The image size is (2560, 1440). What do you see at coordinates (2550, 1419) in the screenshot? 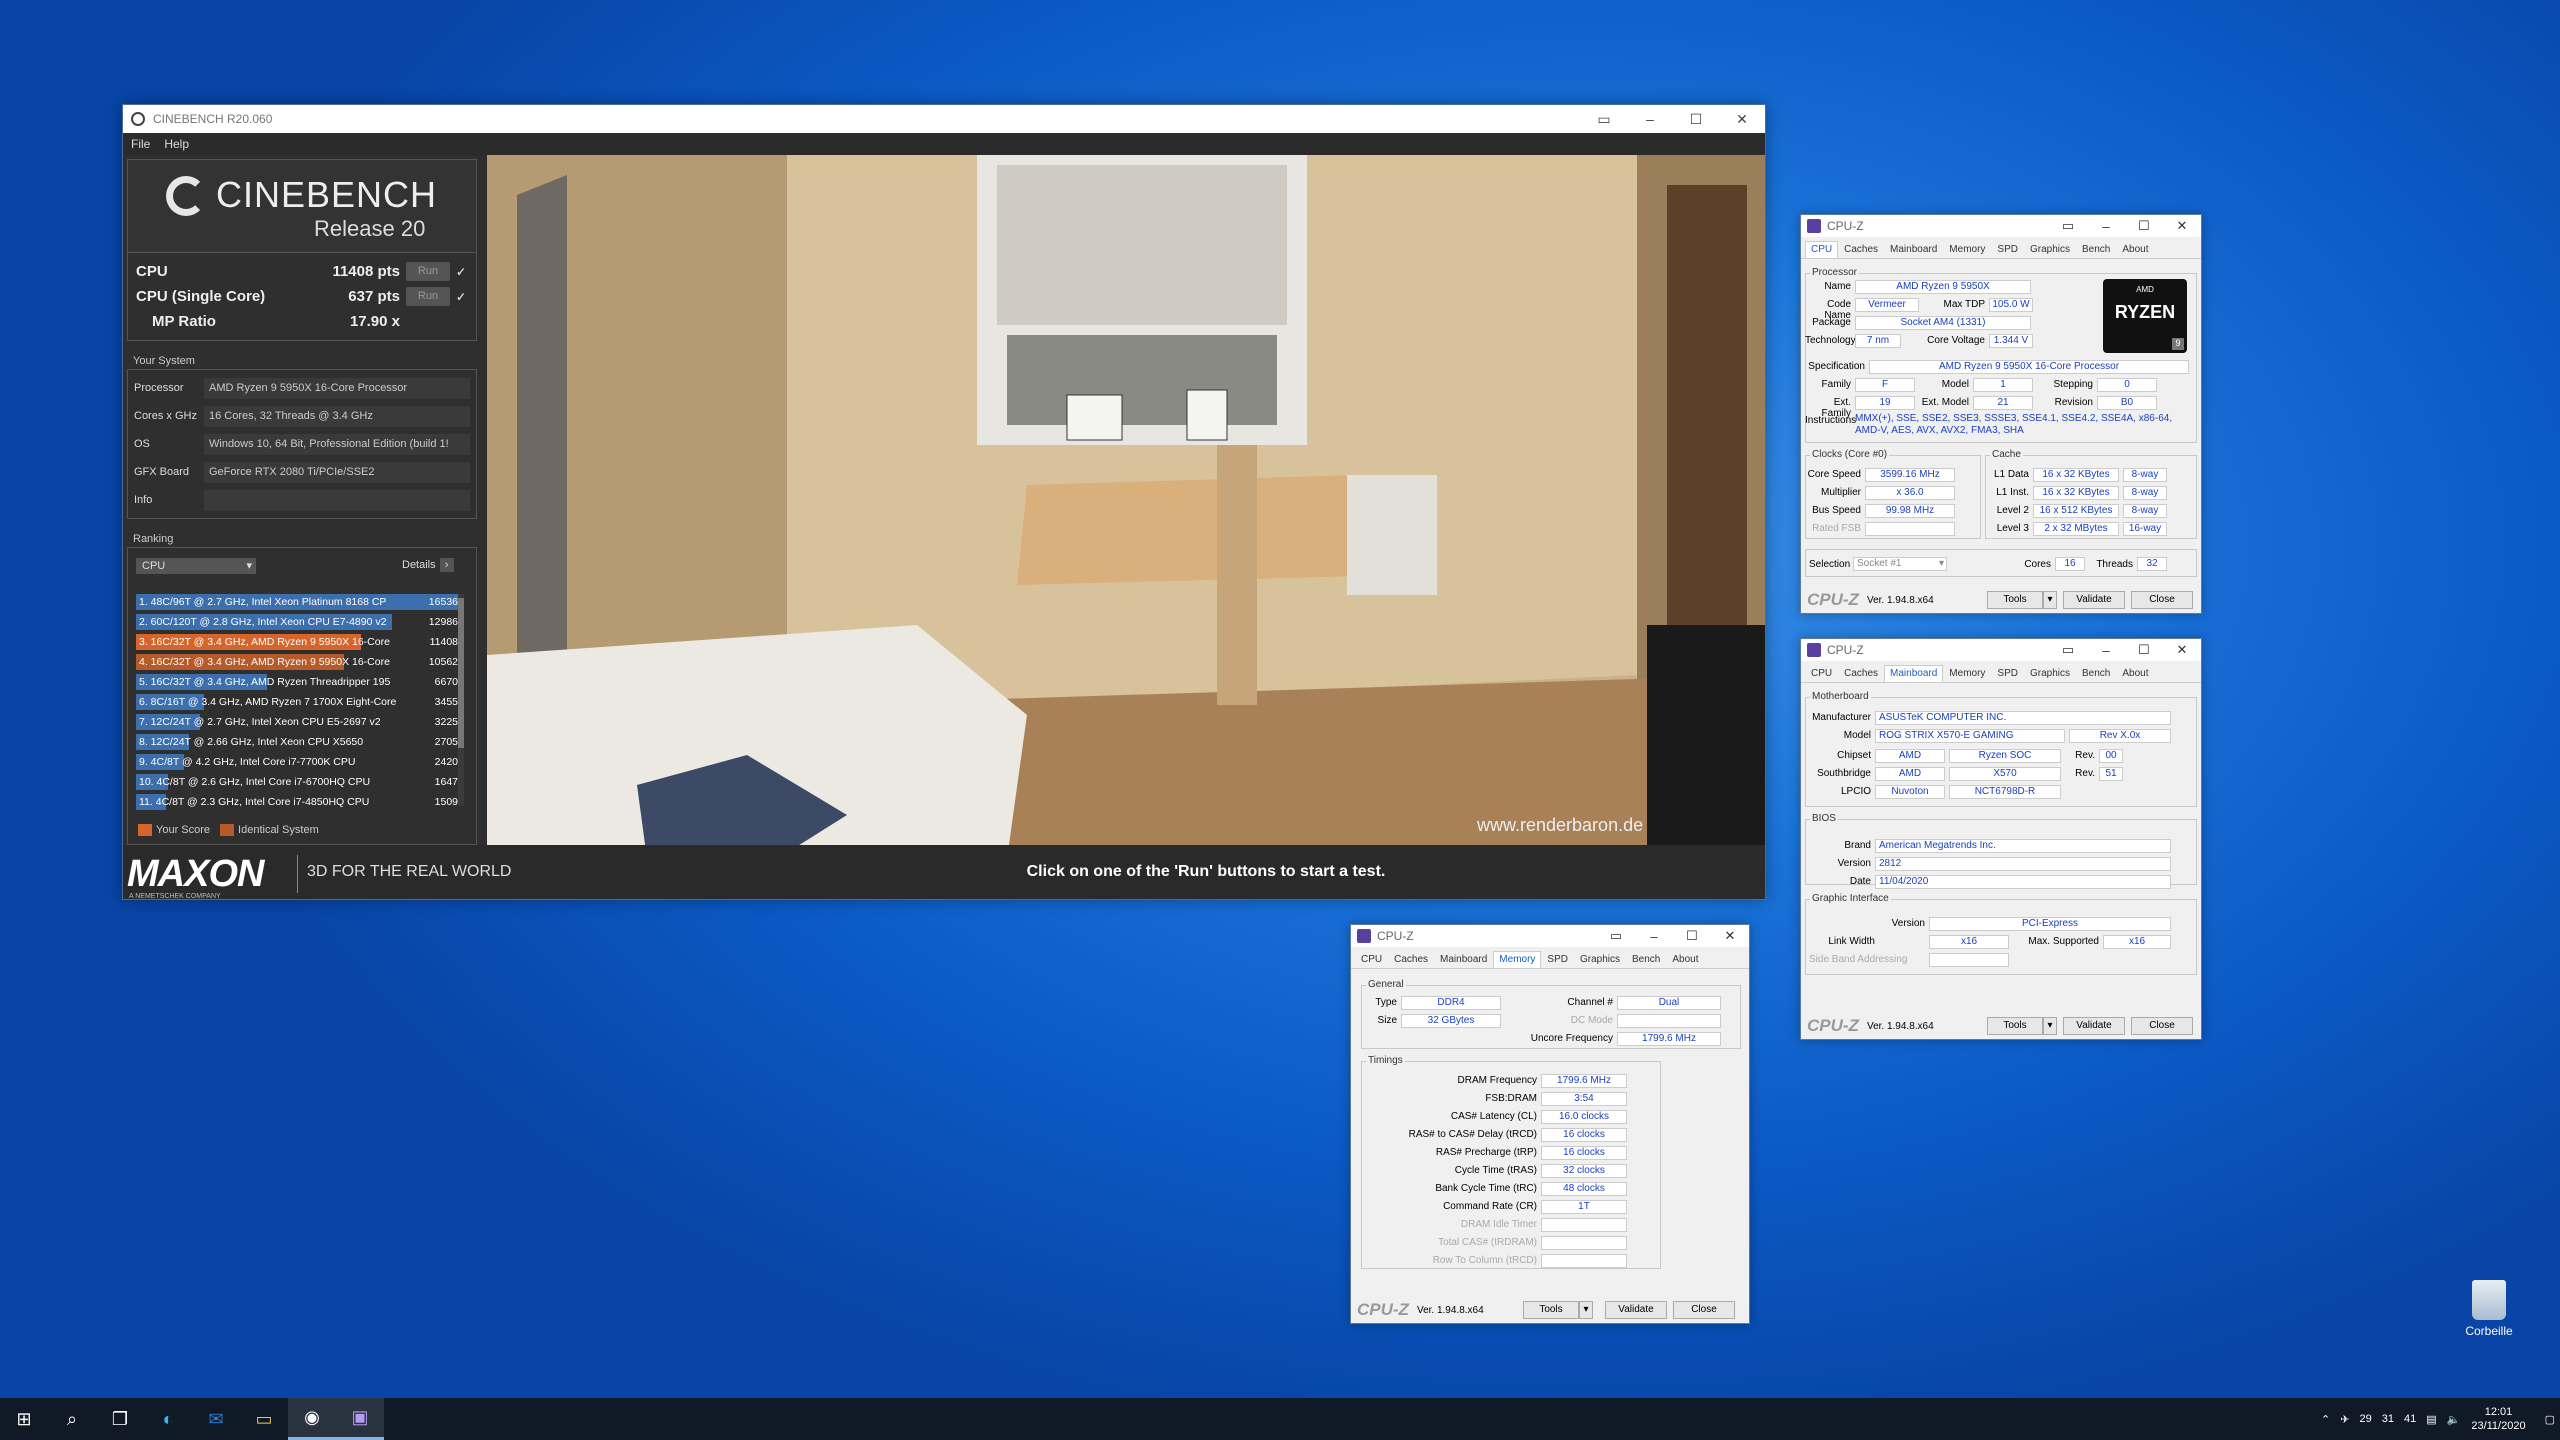
I see `notification-icon: ▢` at bounding box center [2550, 1419].